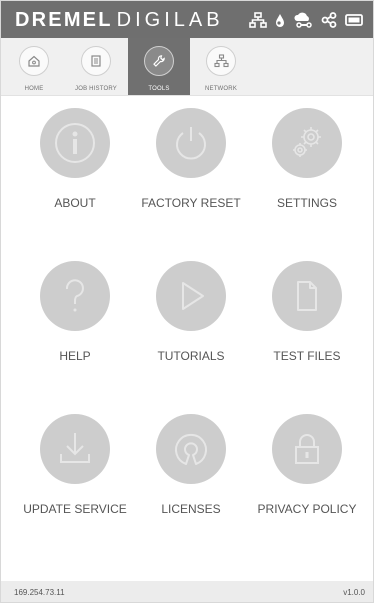 This screenshot has width=374, height=603. Describe the element at coordinates (307, 509) in the screenshot. I see `tool-label: PRIVACY POLICY` at that location.